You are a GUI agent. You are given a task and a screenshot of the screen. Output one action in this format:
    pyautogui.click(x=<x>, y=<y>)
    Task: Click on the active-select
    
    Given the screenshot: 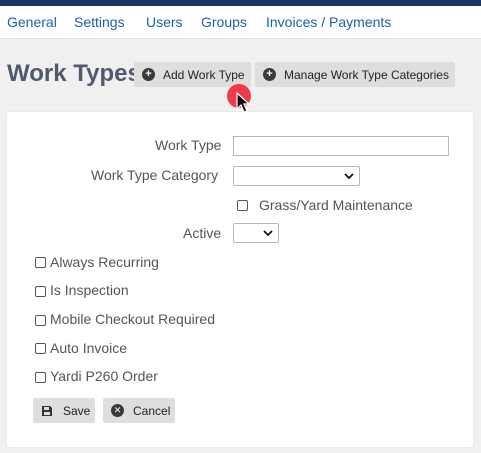 What is the action you would take?
    pyautogui.click(x=256, y=233)
    